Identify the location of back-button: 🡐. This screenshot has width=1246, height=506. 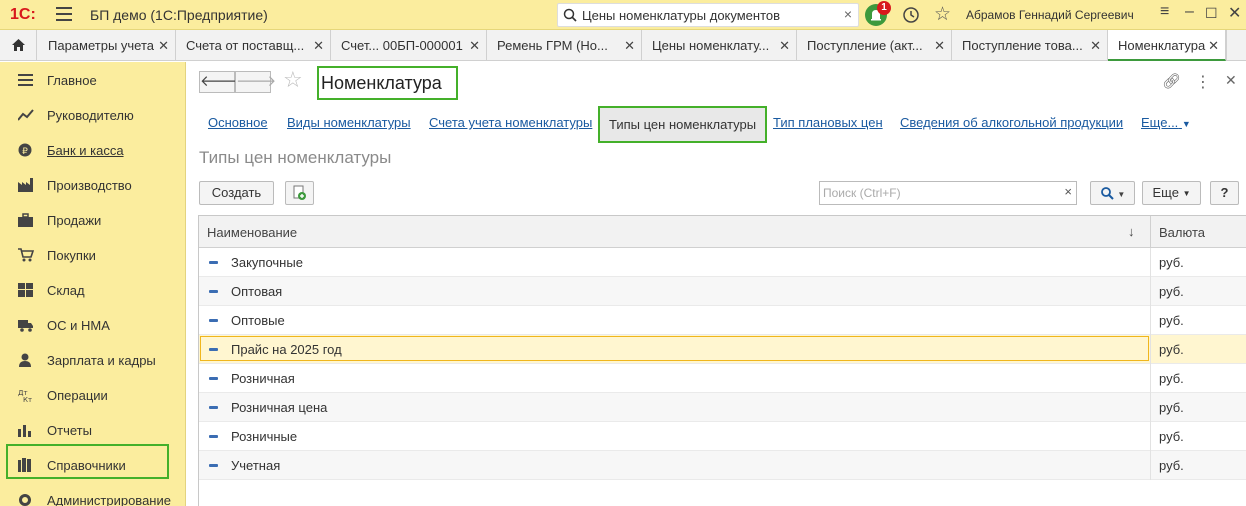
(219, 82).